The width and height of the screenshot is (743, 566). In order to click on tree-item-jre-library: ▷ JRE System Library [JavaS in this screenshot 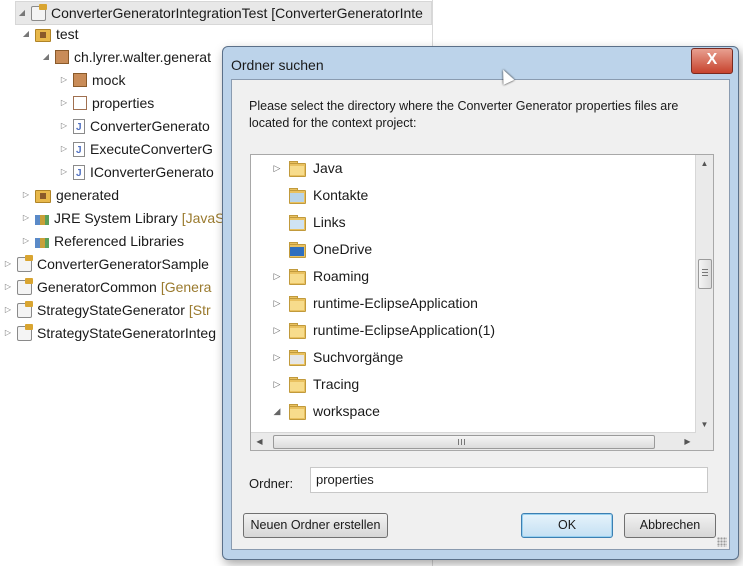, I will do `click(122, 218)`.